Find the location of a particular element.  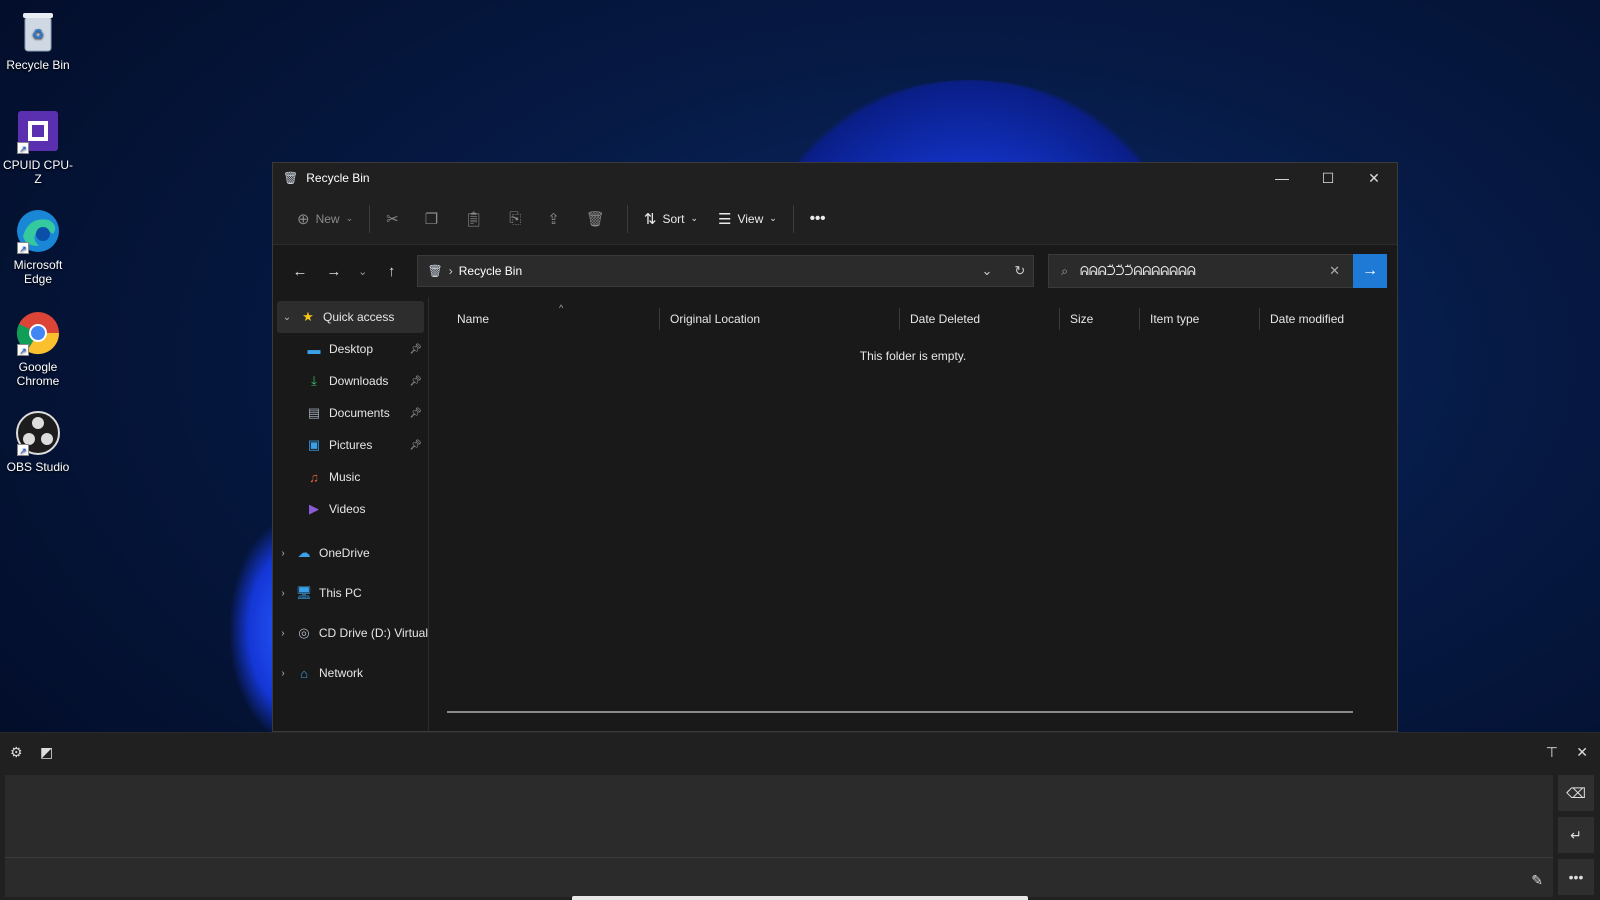

clear-search-icon: ✕ is located at coordinates (1334, 271).